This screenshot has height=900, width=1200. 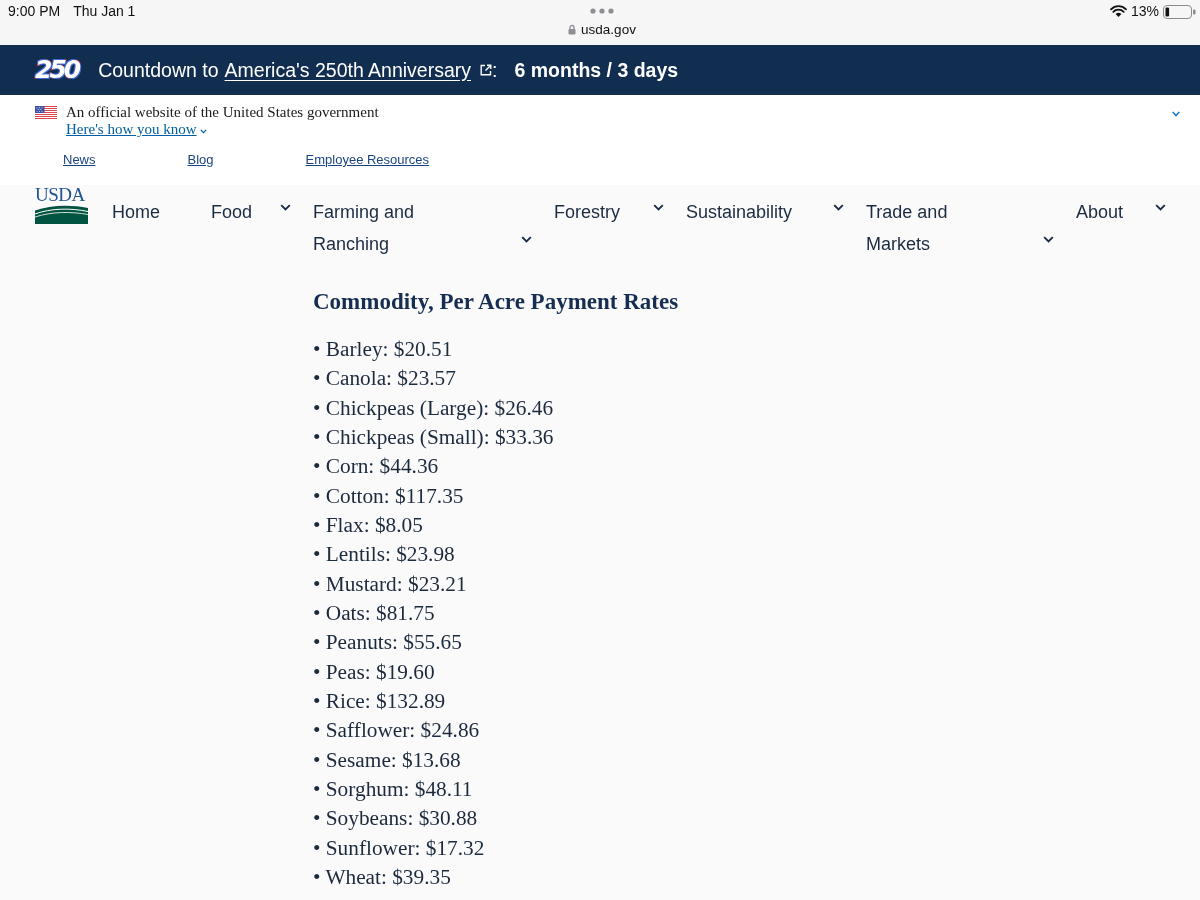 What do you see at coordinates (1118, 11) in the screenshot?
I see `wifi-icon` at bounding box center [1118, 11].